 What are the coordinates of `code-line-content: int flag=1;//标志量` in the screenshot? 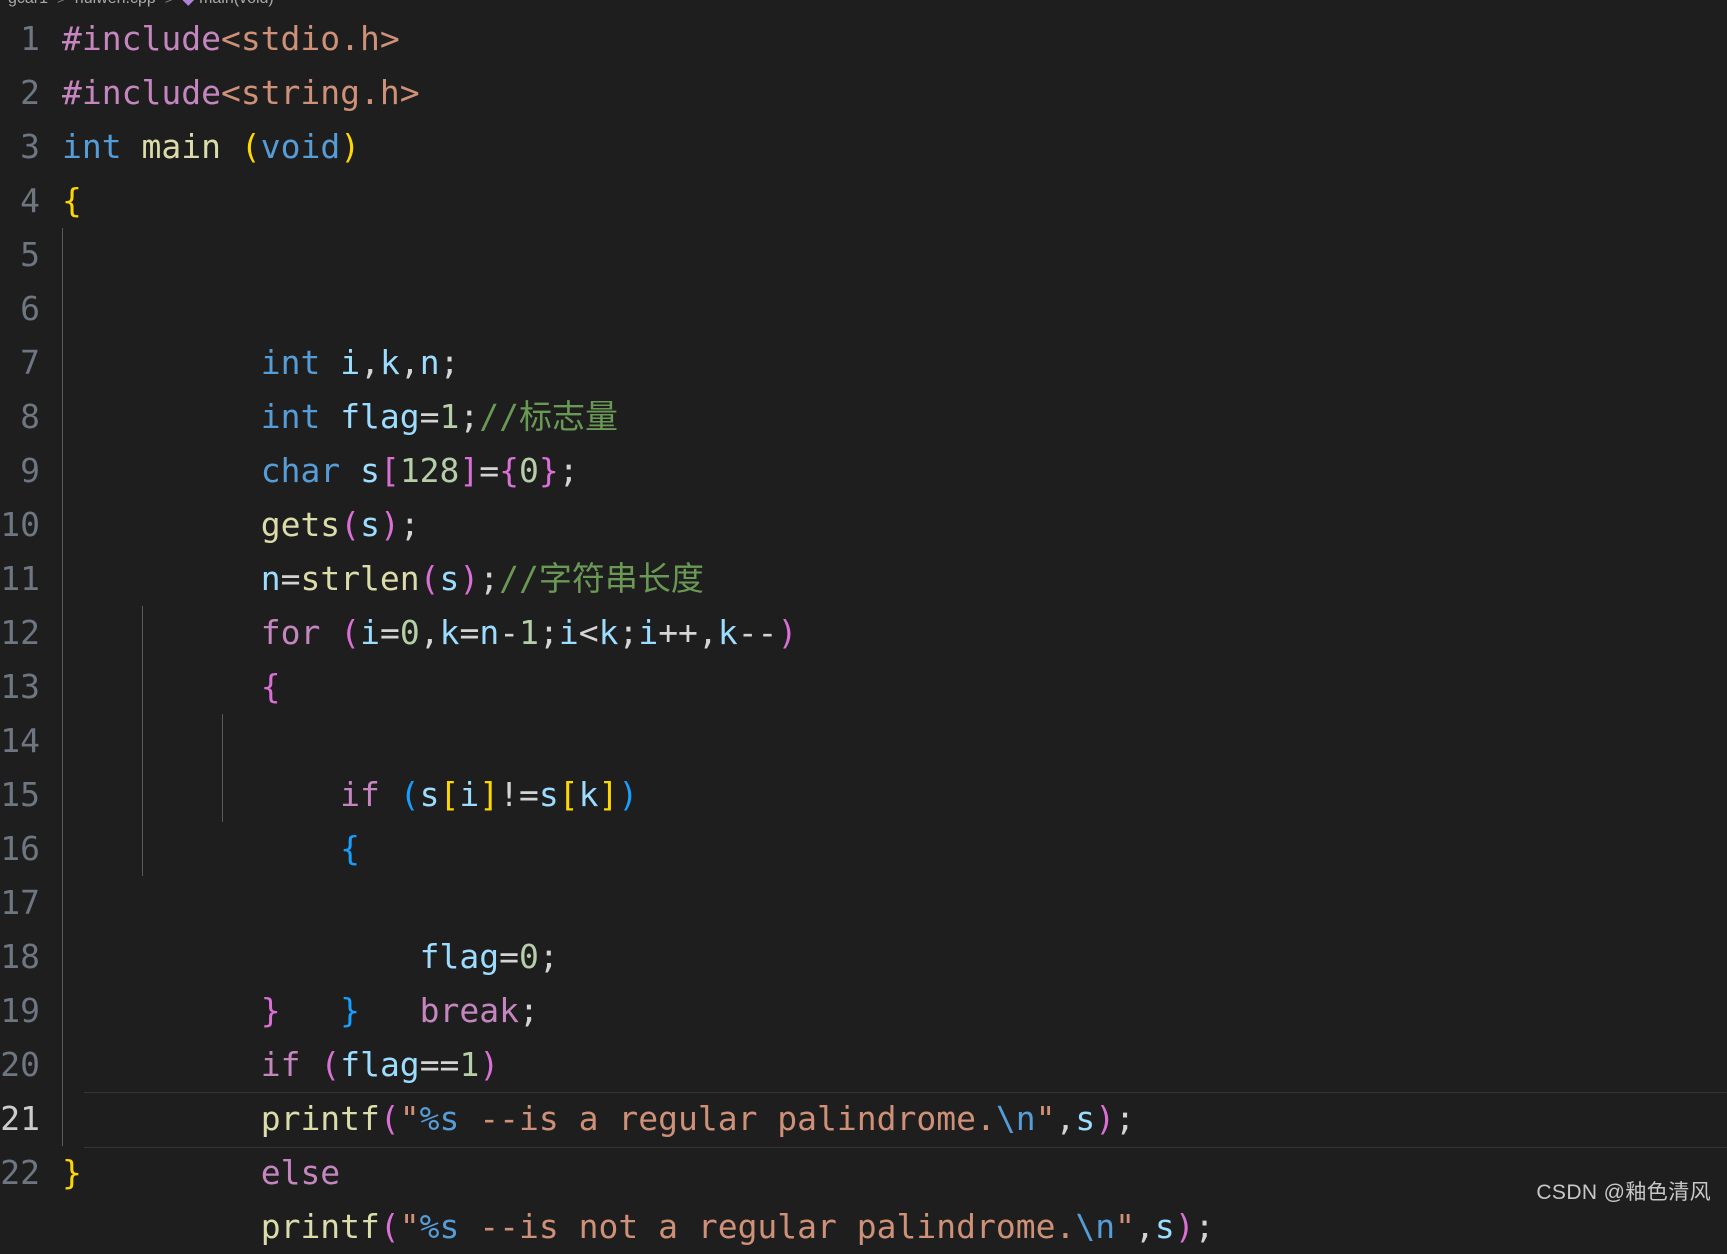 It's located at (894, 309).